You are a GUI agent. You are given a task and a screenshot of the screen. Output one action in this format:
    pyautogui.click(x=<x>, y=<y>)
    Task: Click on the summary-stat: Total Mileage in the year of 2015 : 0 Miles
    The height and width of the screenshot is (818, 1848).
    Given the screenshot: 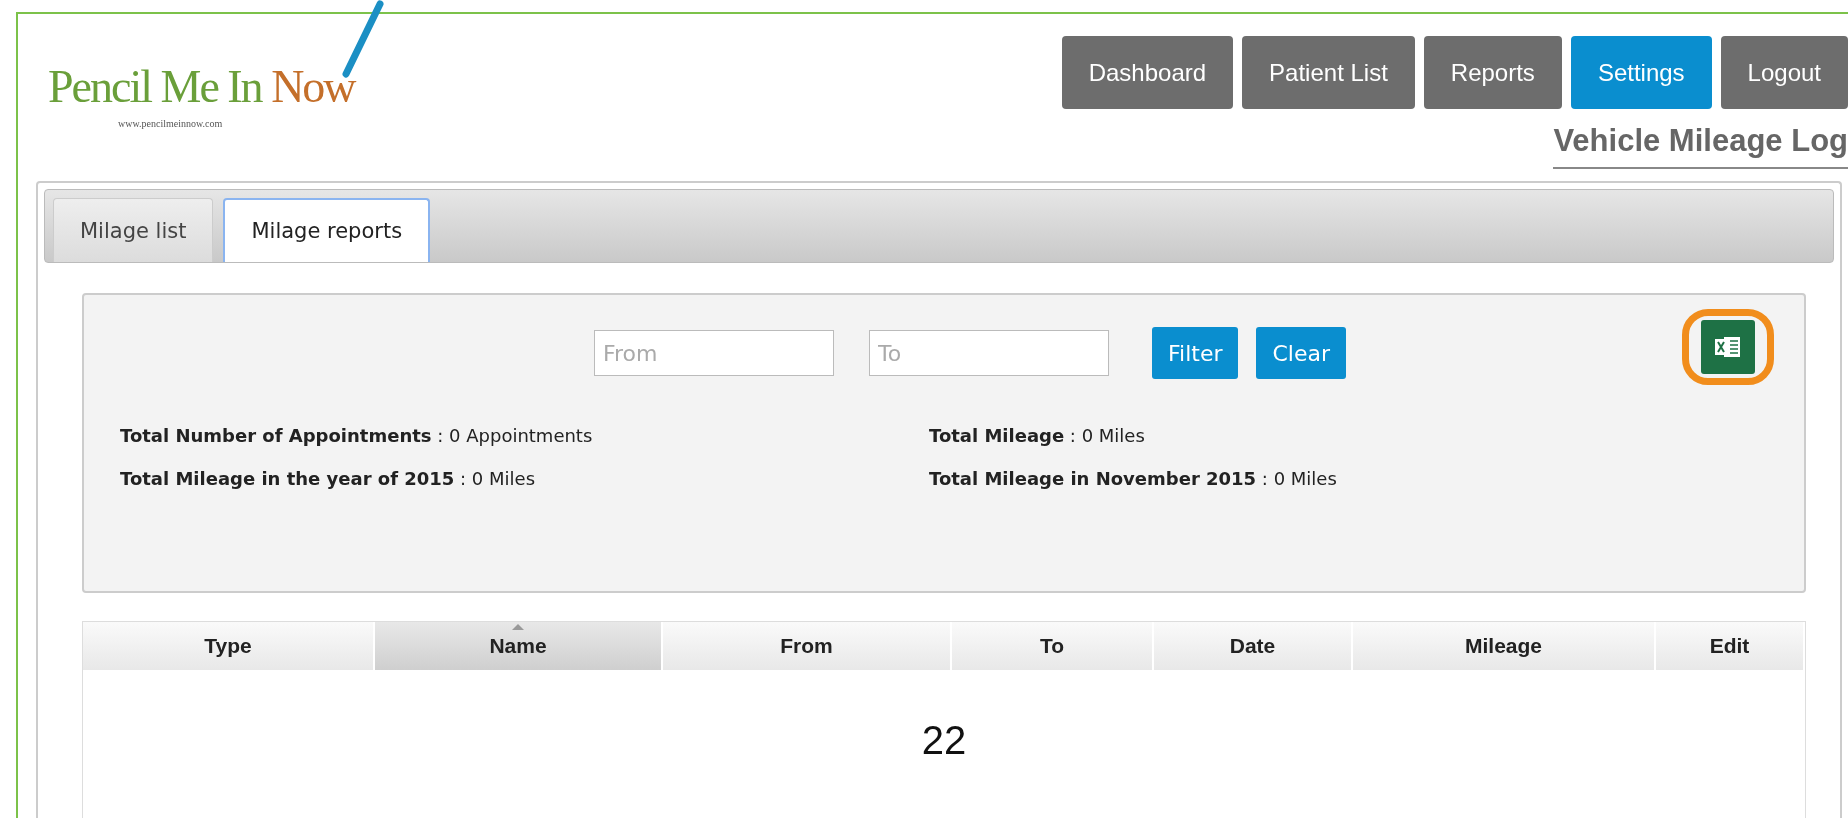 What is the action you would take?
    pyautogui.click(x=328, y=478)
    